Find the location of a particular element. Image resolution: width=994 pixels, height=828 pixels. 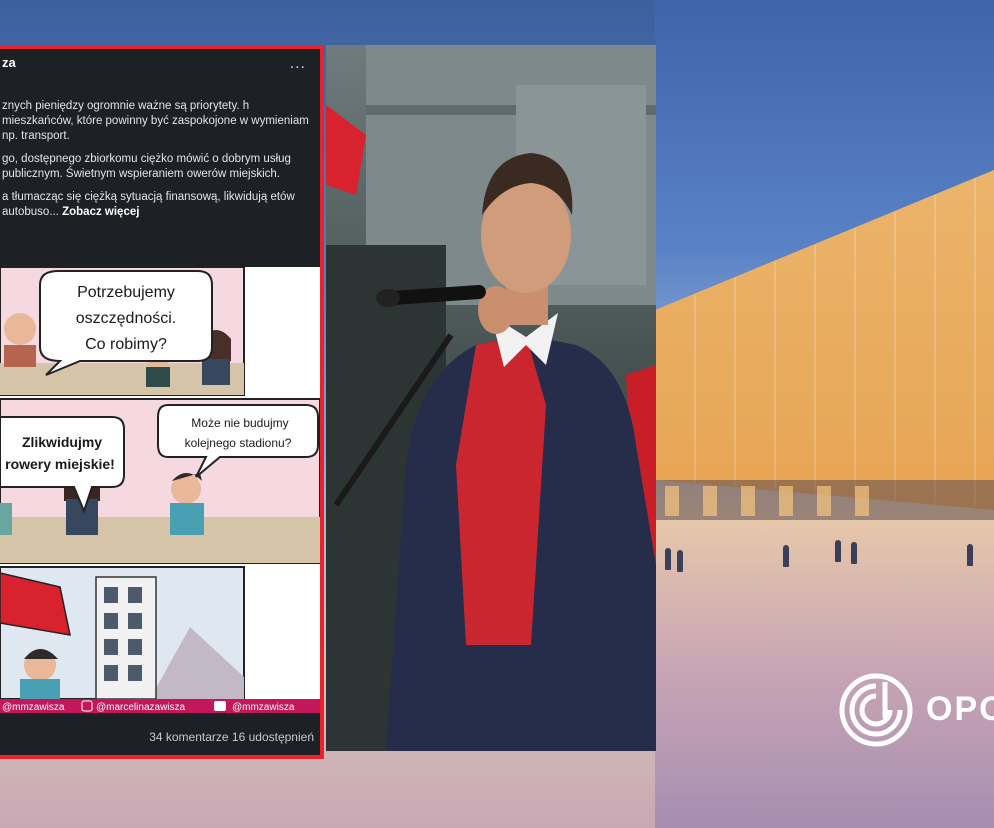

post-author: za is located at coordinates (9, 62).